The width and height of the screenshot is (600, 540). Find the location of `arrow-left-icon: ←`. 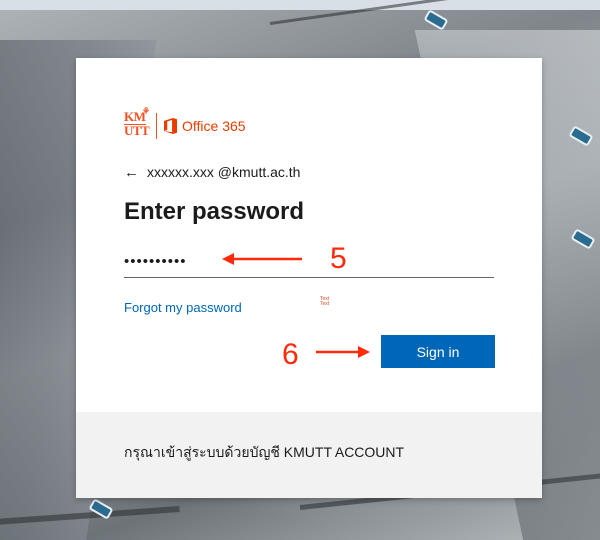

arrow-left-icon: ← is located at coordinates (131, 172).